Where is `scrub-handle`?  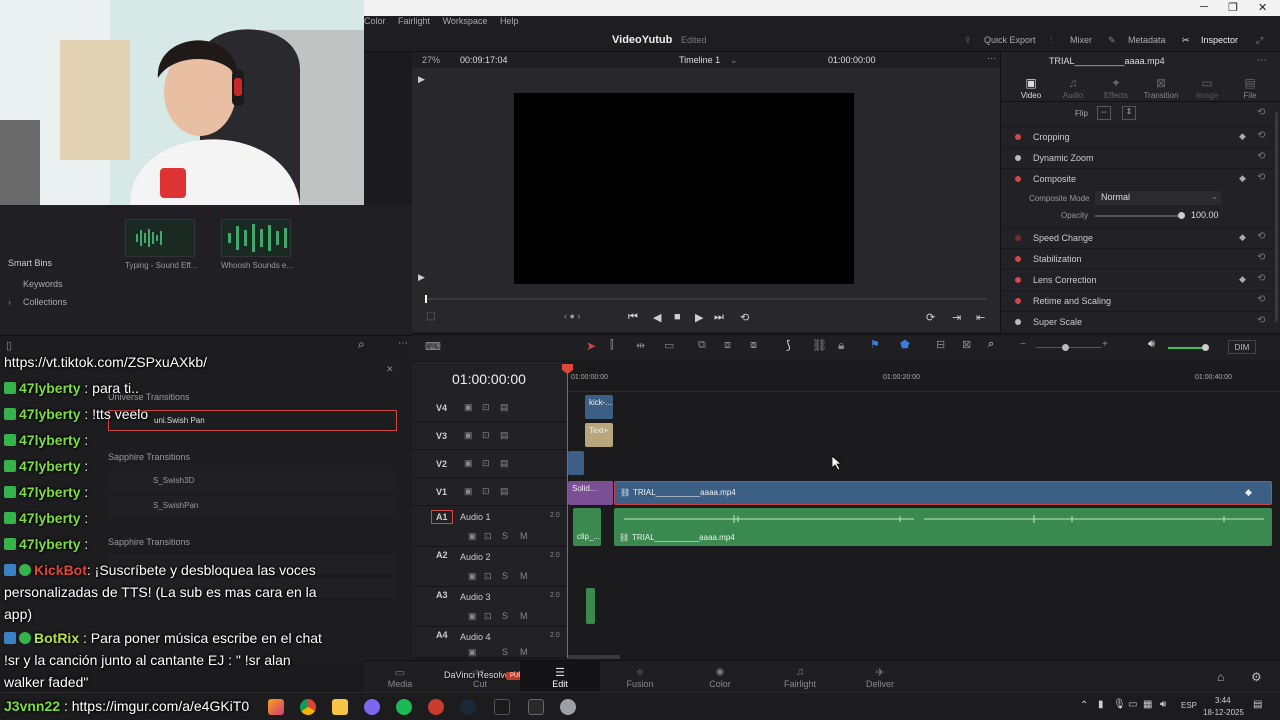 scrub-handle is located at coordinates (426, 299).